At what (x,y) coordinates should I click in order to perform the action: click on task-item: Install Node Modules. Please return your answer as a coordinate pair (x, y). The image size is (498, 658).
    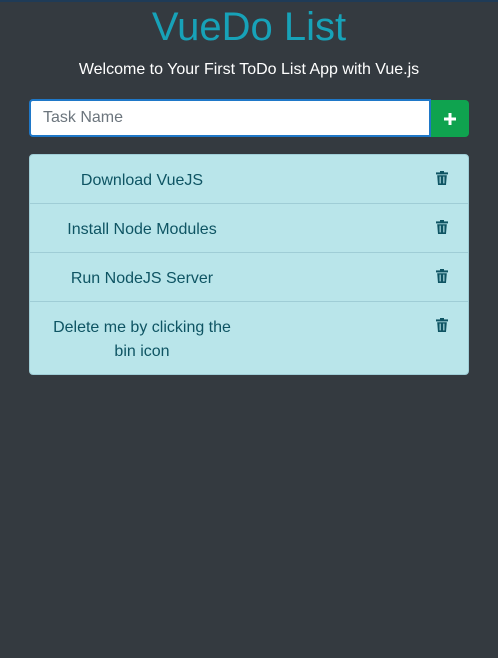
    Looking at the image, I should click on (249, 227).